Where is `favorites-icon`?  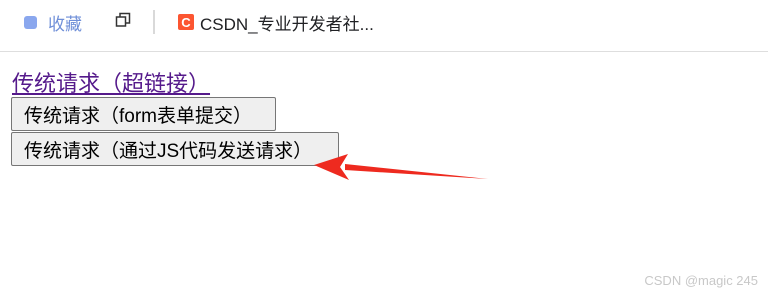
favorites-icon is located at coordinates (30, 22).